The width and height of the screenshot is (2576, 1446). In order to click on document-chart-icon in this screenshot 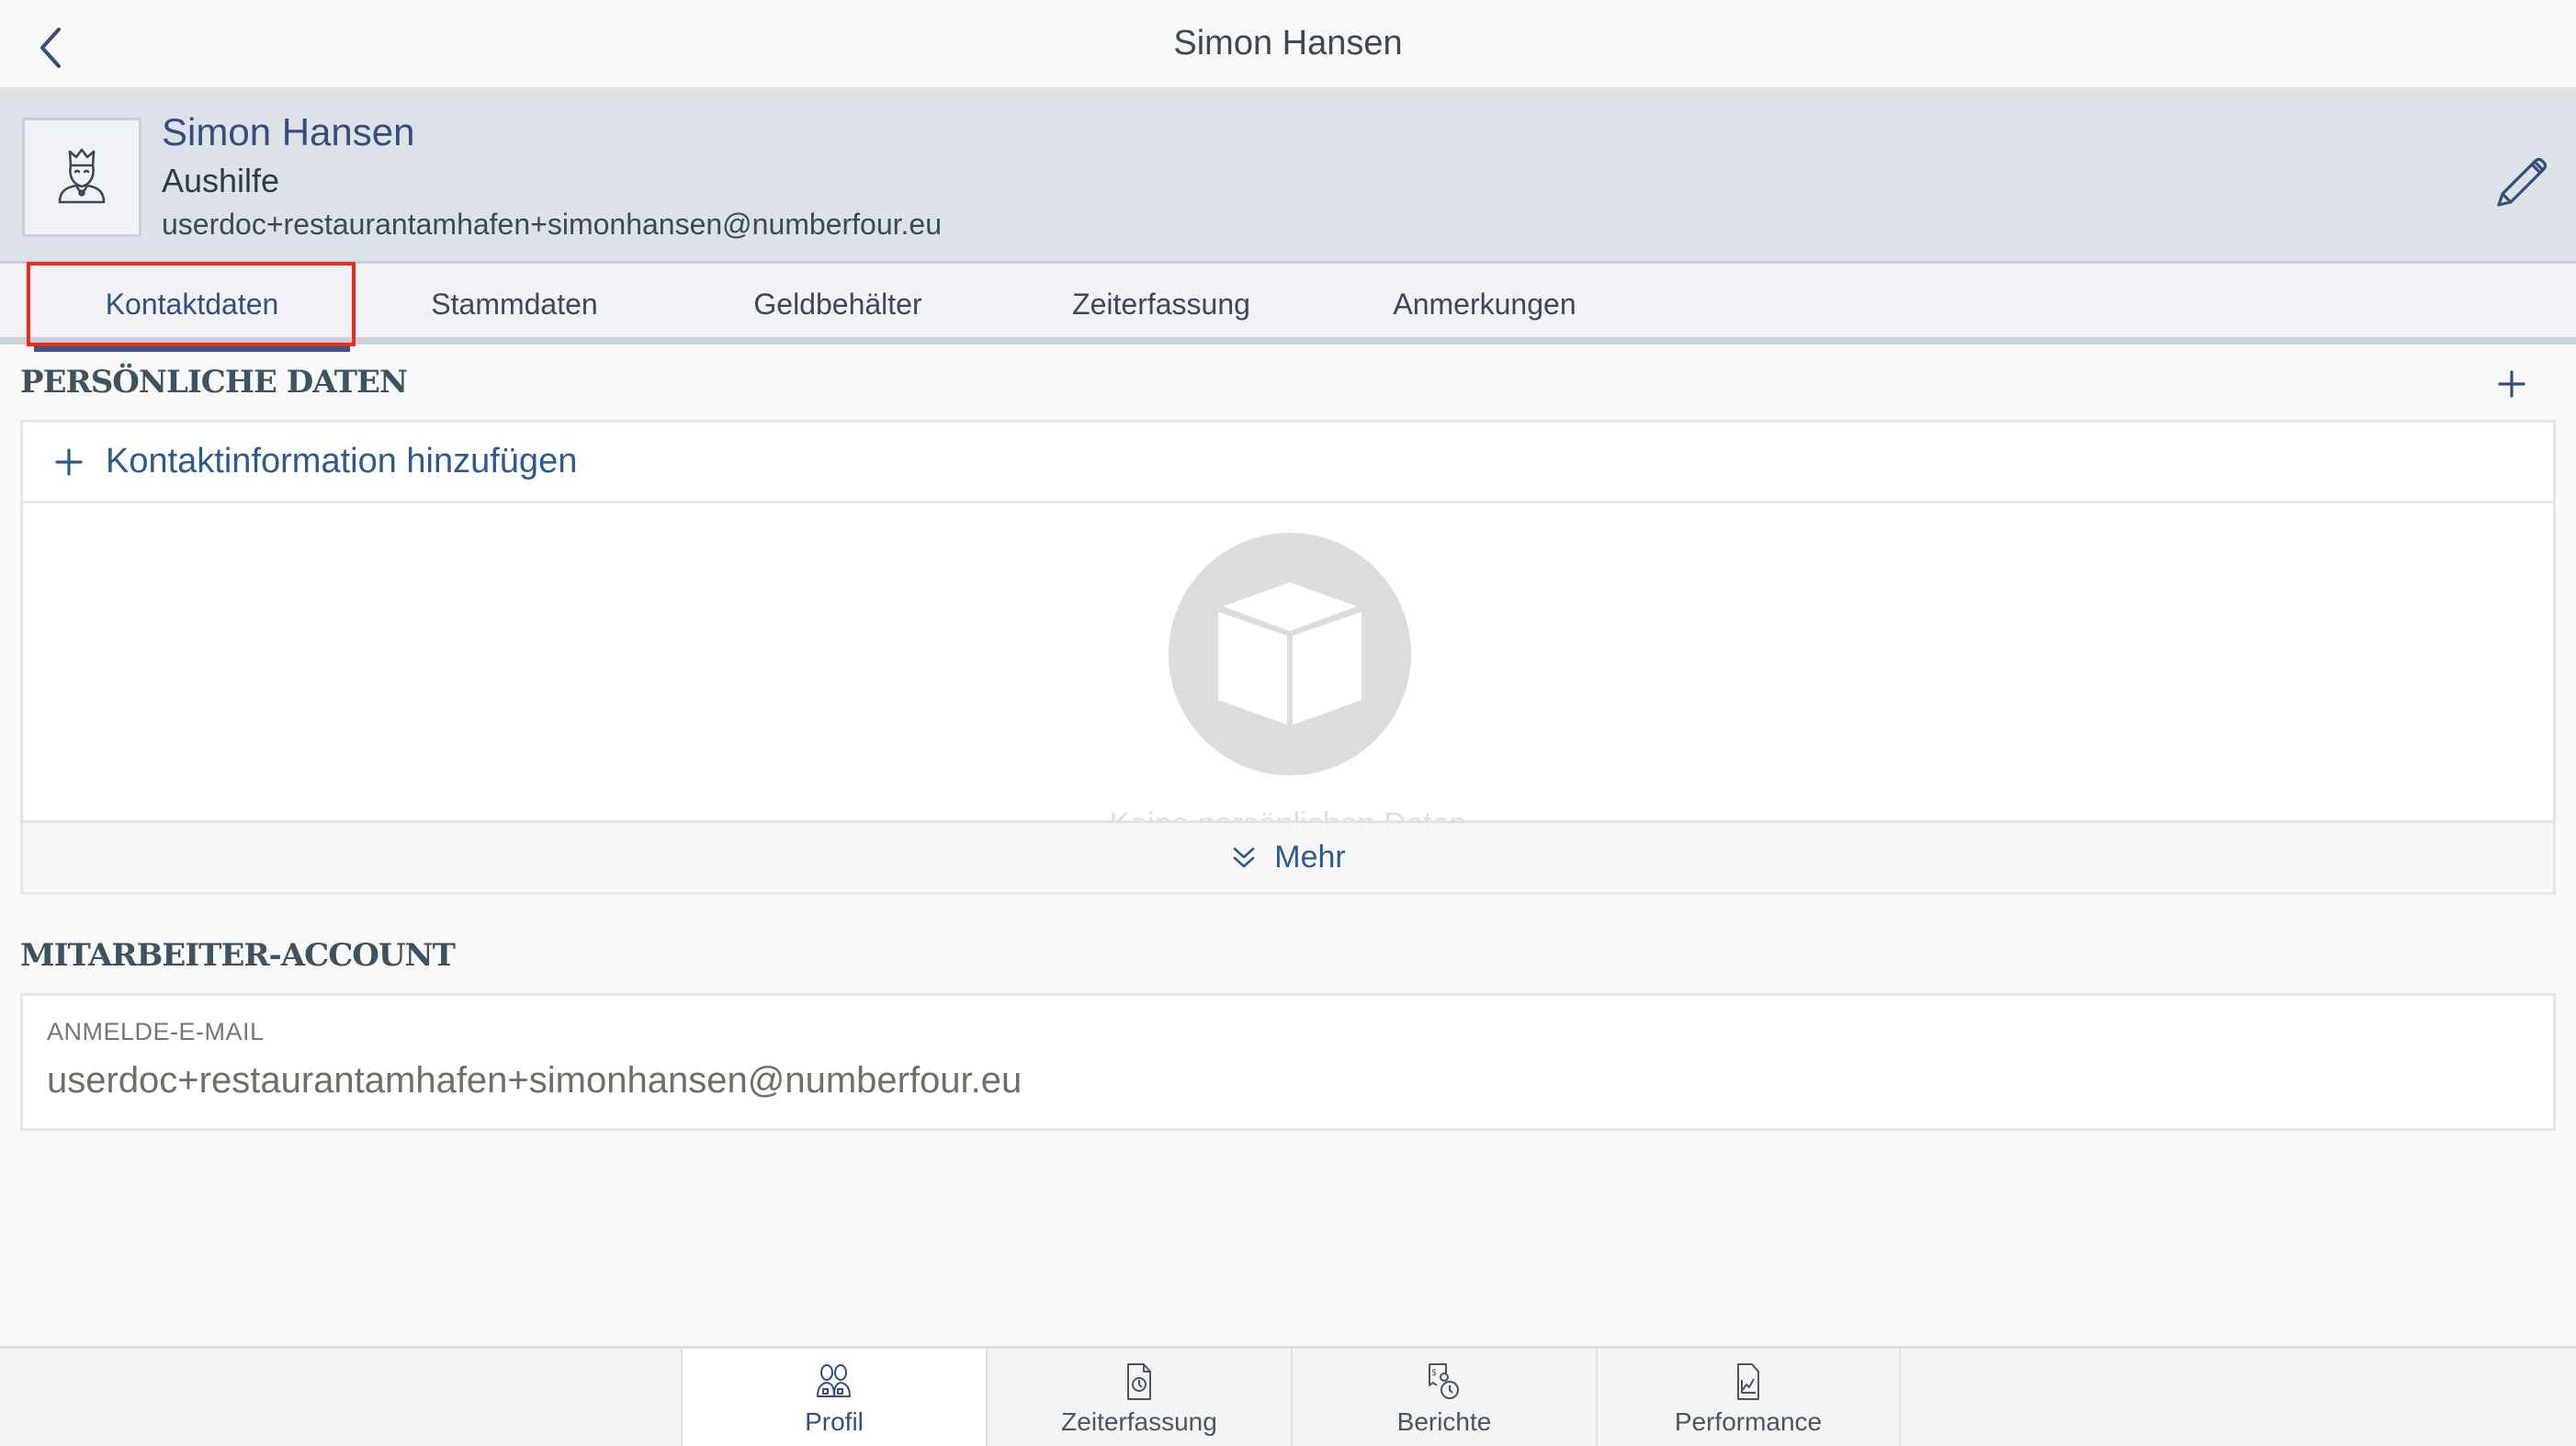, I will do `click(1748, 1381)`.